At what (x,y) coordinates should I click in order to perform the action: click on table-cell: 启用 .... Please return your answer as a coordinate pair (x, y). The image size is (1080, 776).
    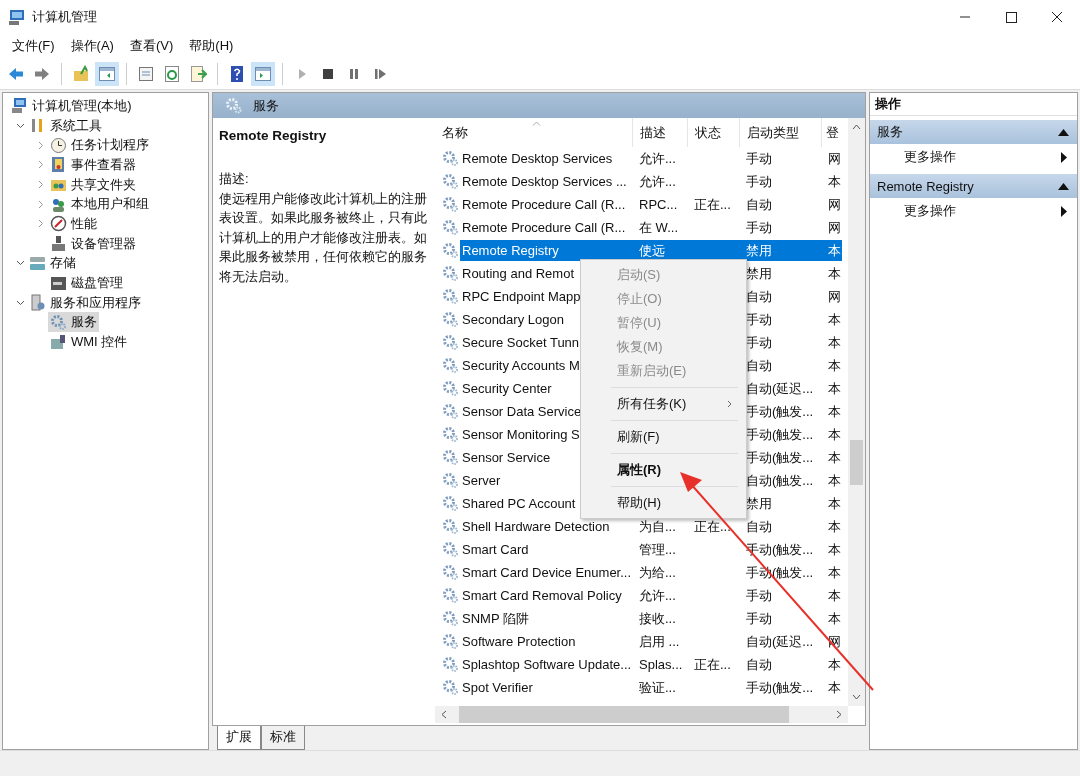
    Looking at the image, I should click on (659, 641).